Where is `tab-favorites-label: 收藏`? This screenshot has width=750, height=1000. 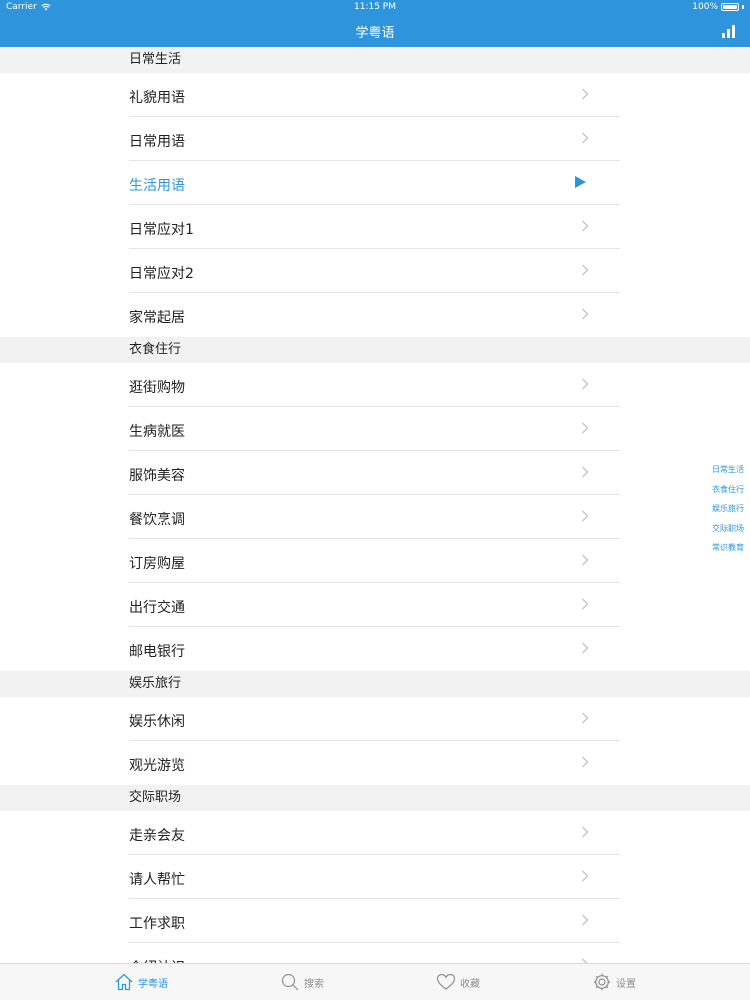 tab-favorites-label: 收藏 is located at coordinates (470, 984).